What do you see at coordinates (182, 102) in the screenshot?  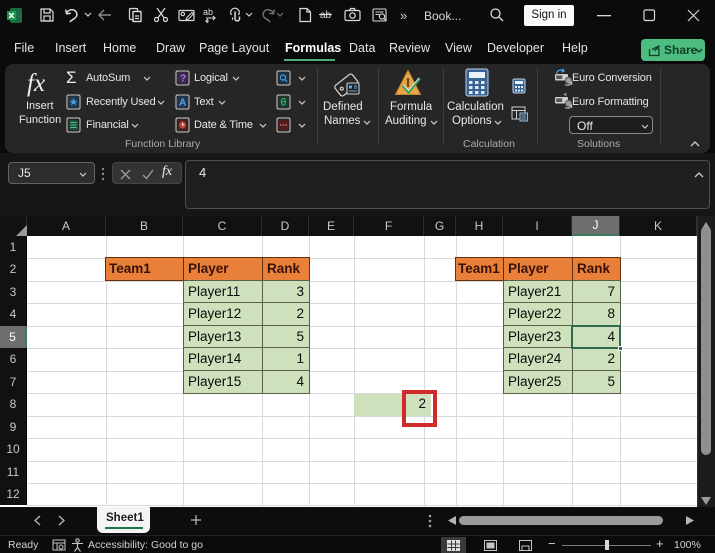 I see `svg-text: A` at bounding box center [182, 102].